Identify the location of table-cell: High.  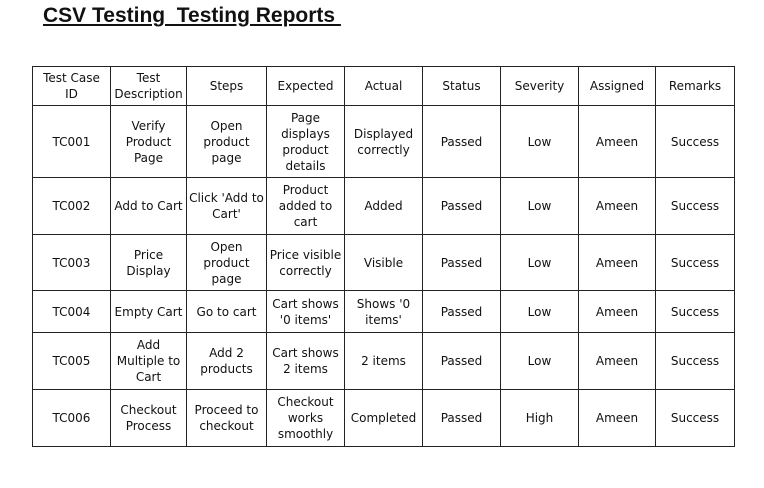
(539, 418).